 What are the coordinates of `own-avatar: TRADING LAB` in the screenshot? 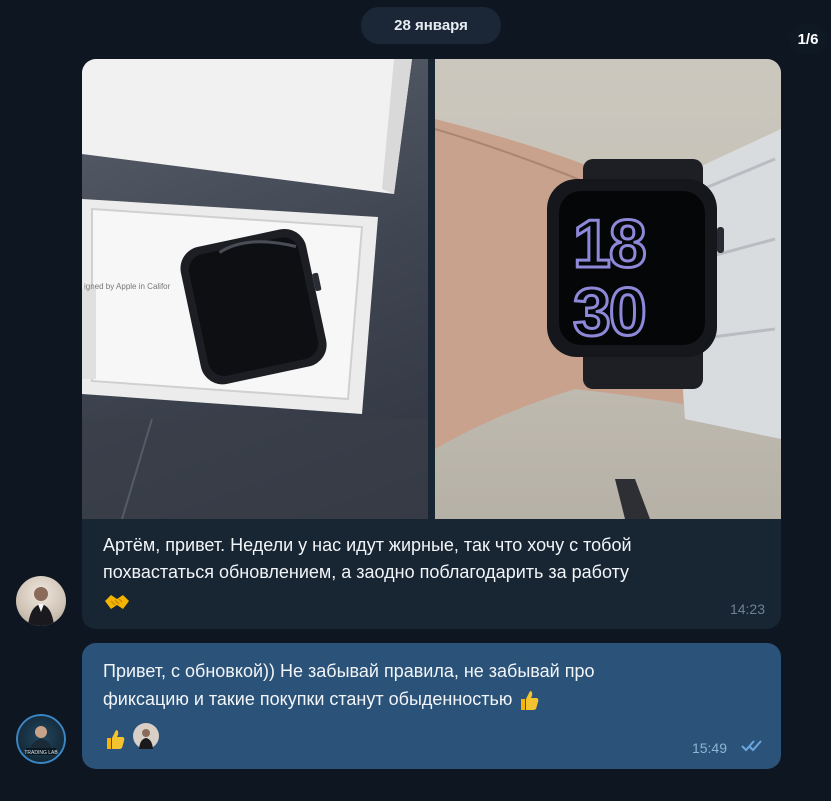 It's located at (41, 739).